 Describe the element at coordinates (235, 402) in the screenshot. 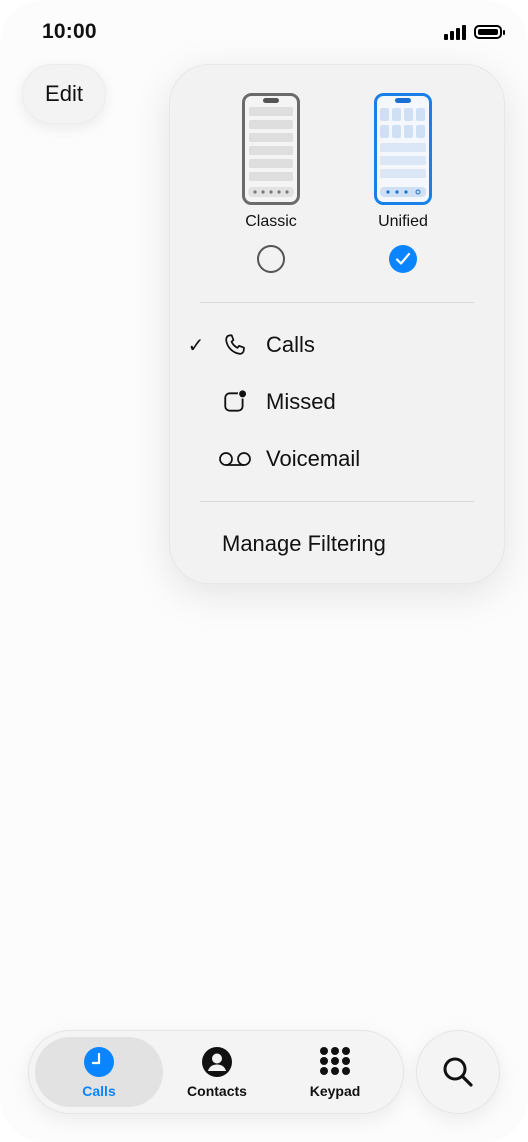

I see `missed-badge-icon` at that location.